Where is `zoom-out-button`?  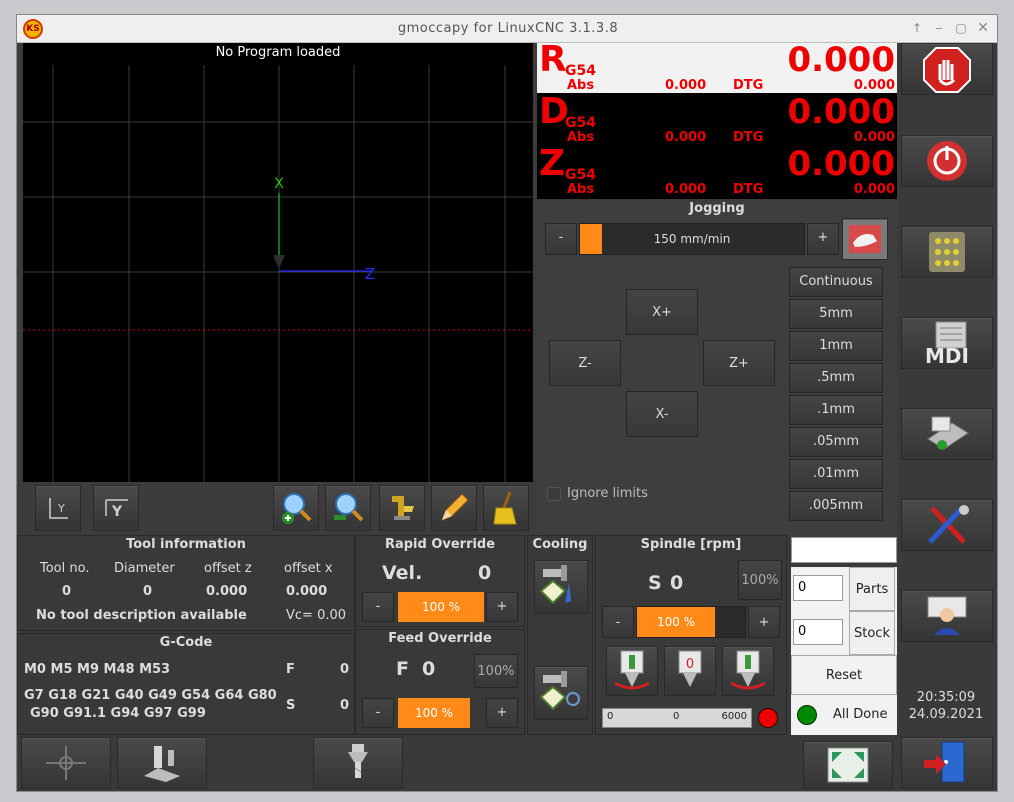 zoom-out-button is located at coordinates (348, 508).